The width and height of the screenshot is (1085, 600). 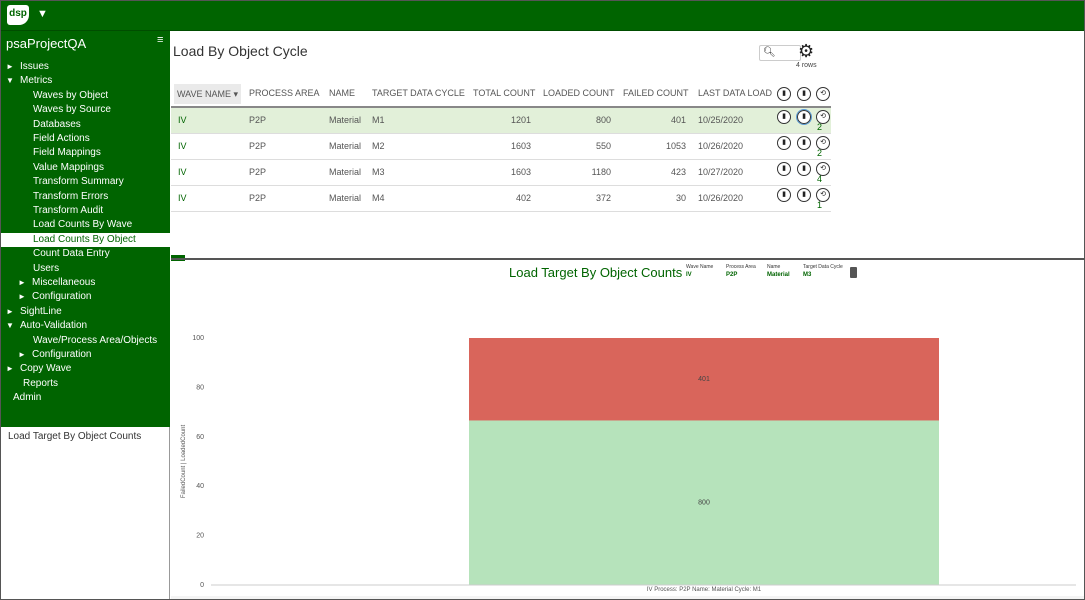 I want to click on history-count: 4, so click(x=819, y=179).